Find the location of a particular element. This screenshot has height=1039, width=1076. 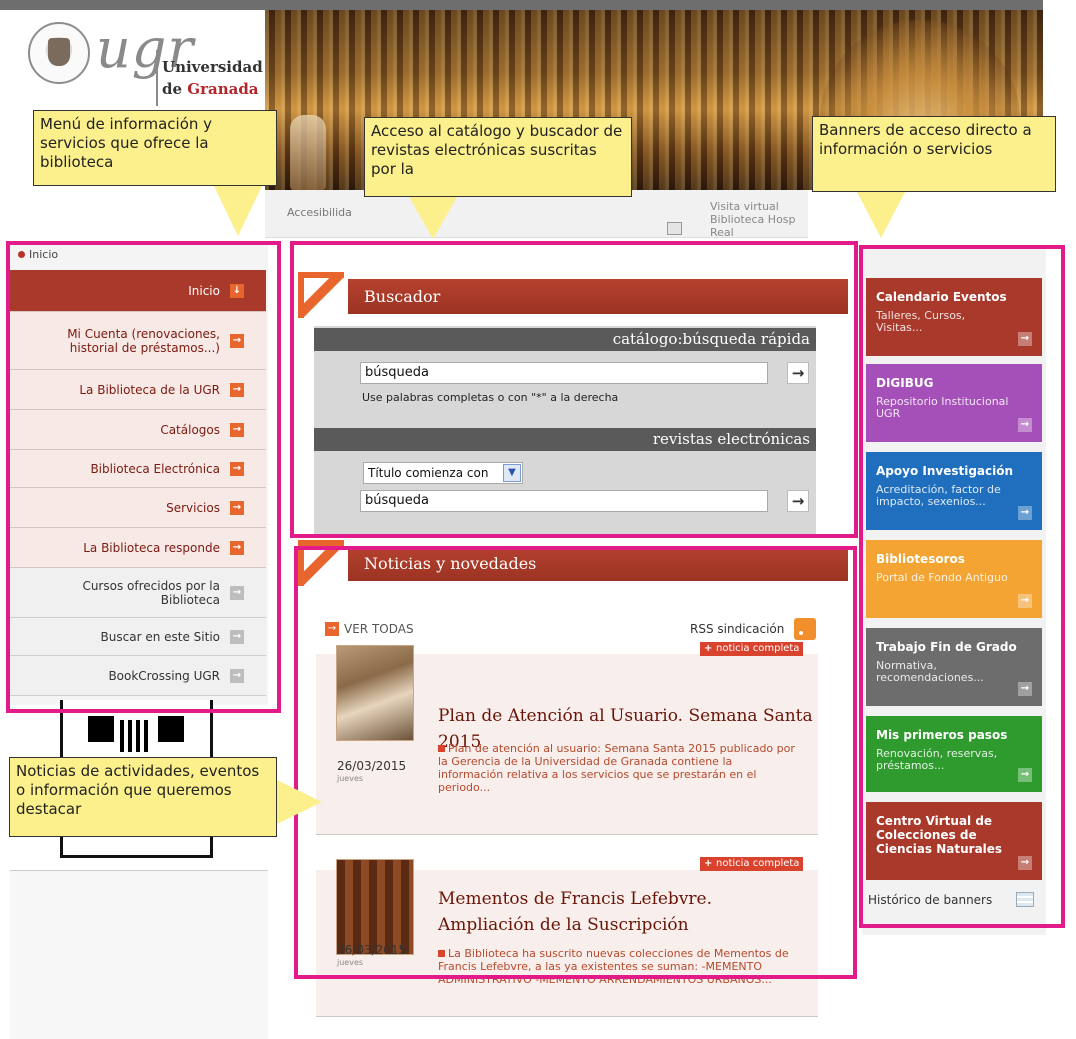

top-strip is located at coordinates (521, 5).